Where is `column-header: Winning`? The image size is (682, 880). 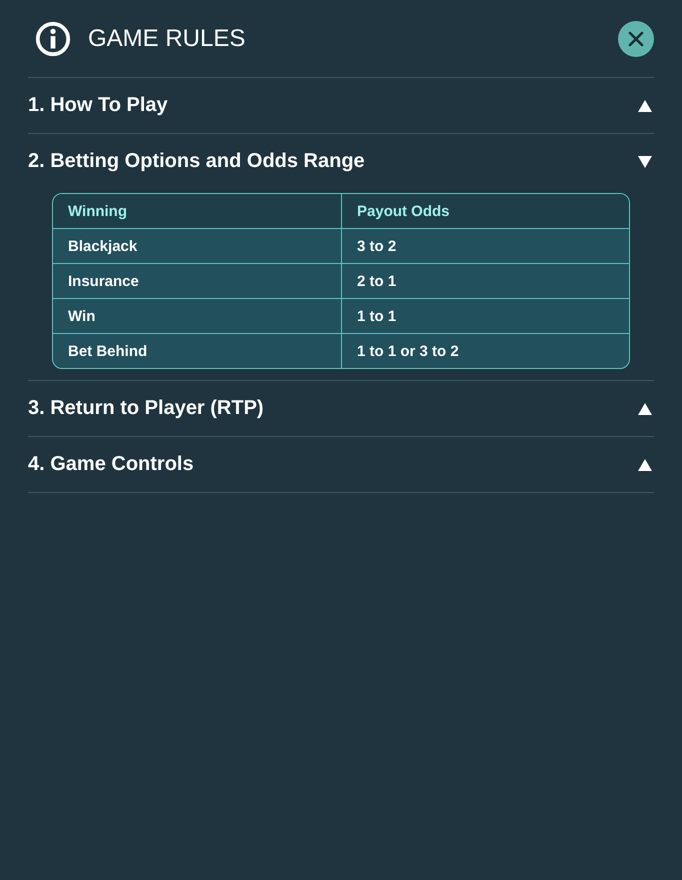
column-header: Winning is located at coordinates (97, 212).